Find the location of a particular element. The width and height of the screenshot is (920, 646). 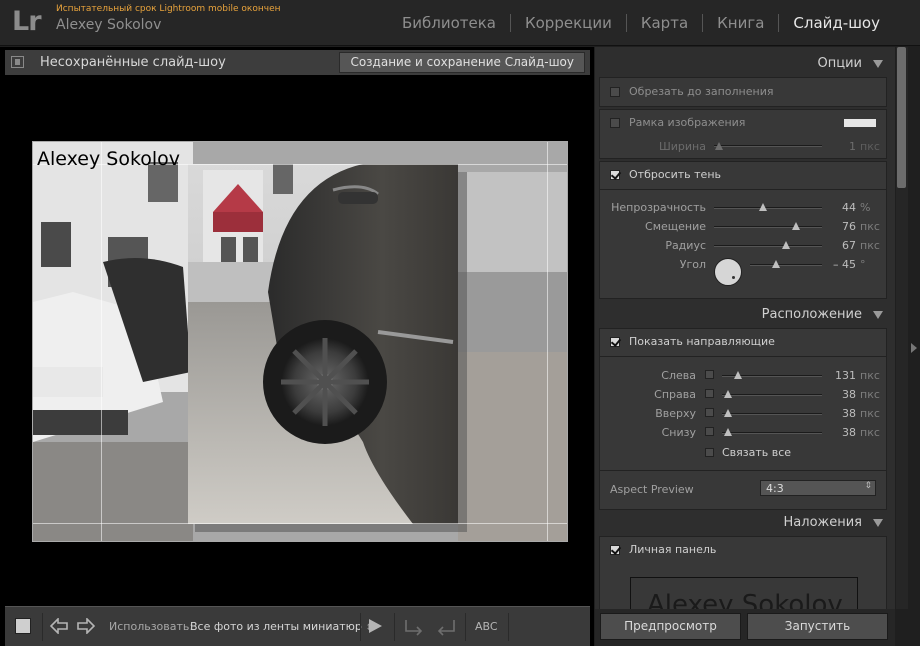

use-label: Использовать: is located at coordinates (151, 626).